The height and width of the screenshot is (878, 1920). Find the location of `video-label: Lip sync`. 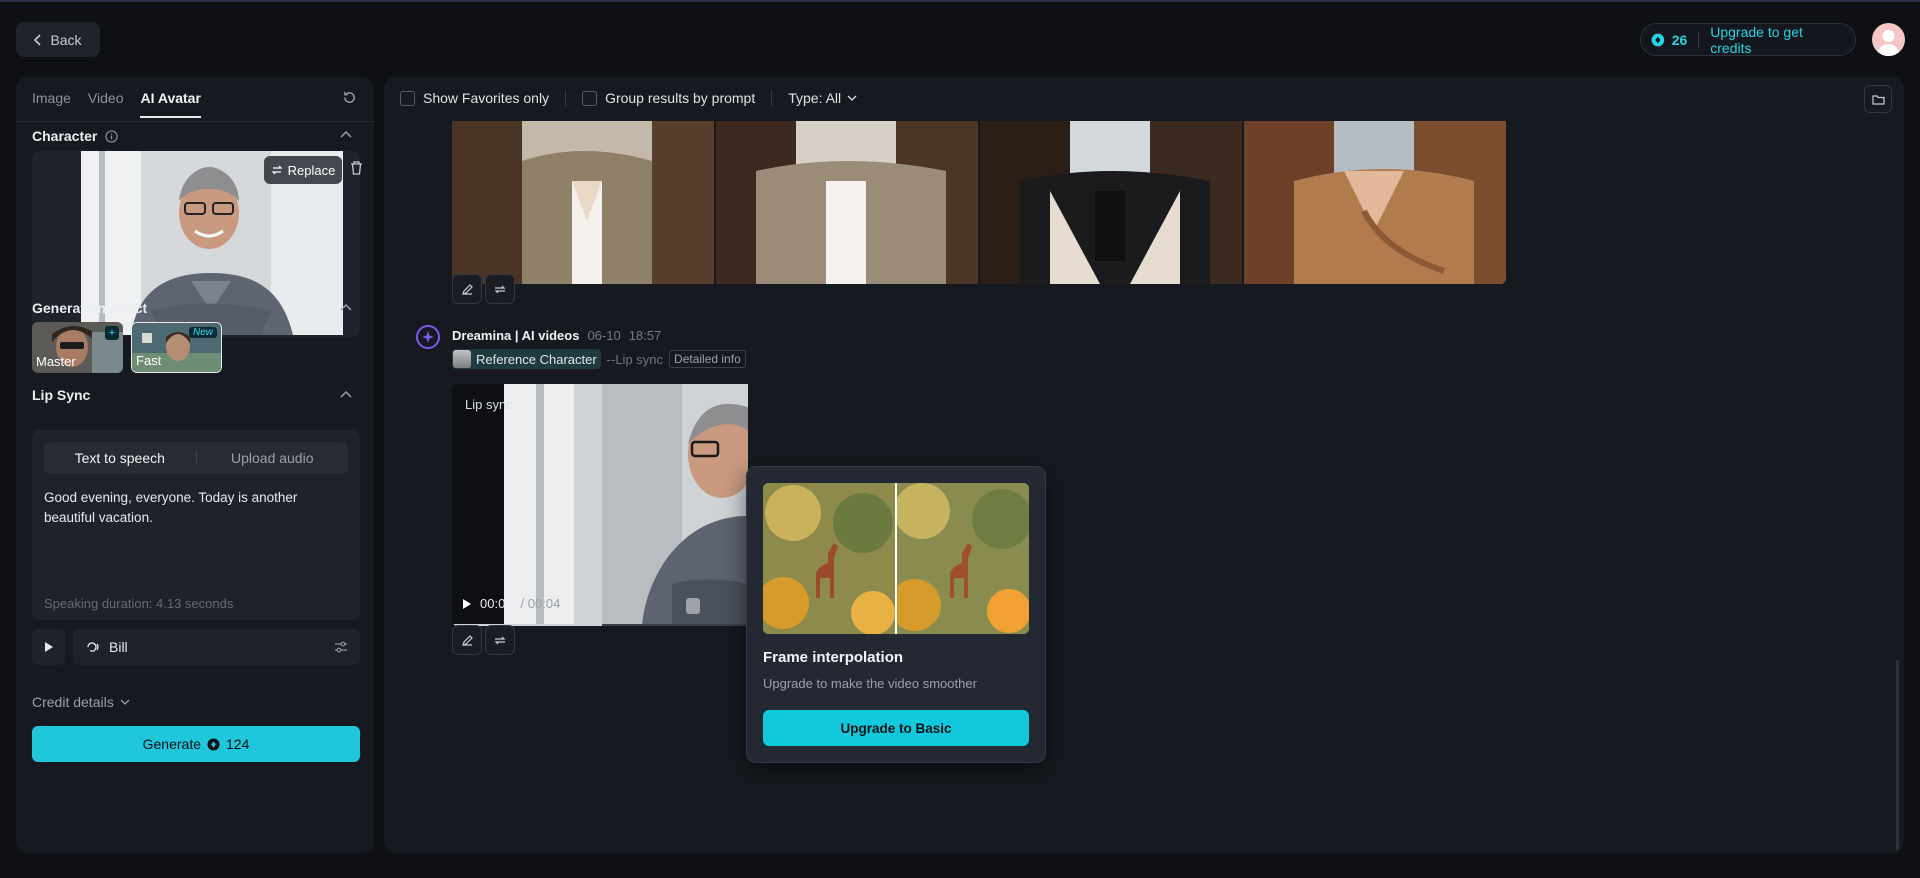

video-label: Lip sync is located at coordinates (489, 404).